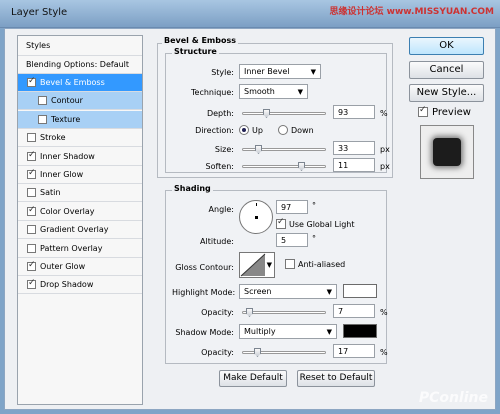 The image size is (500, 414). I want to click on highlight-opacity-slider, so click(284, 312).